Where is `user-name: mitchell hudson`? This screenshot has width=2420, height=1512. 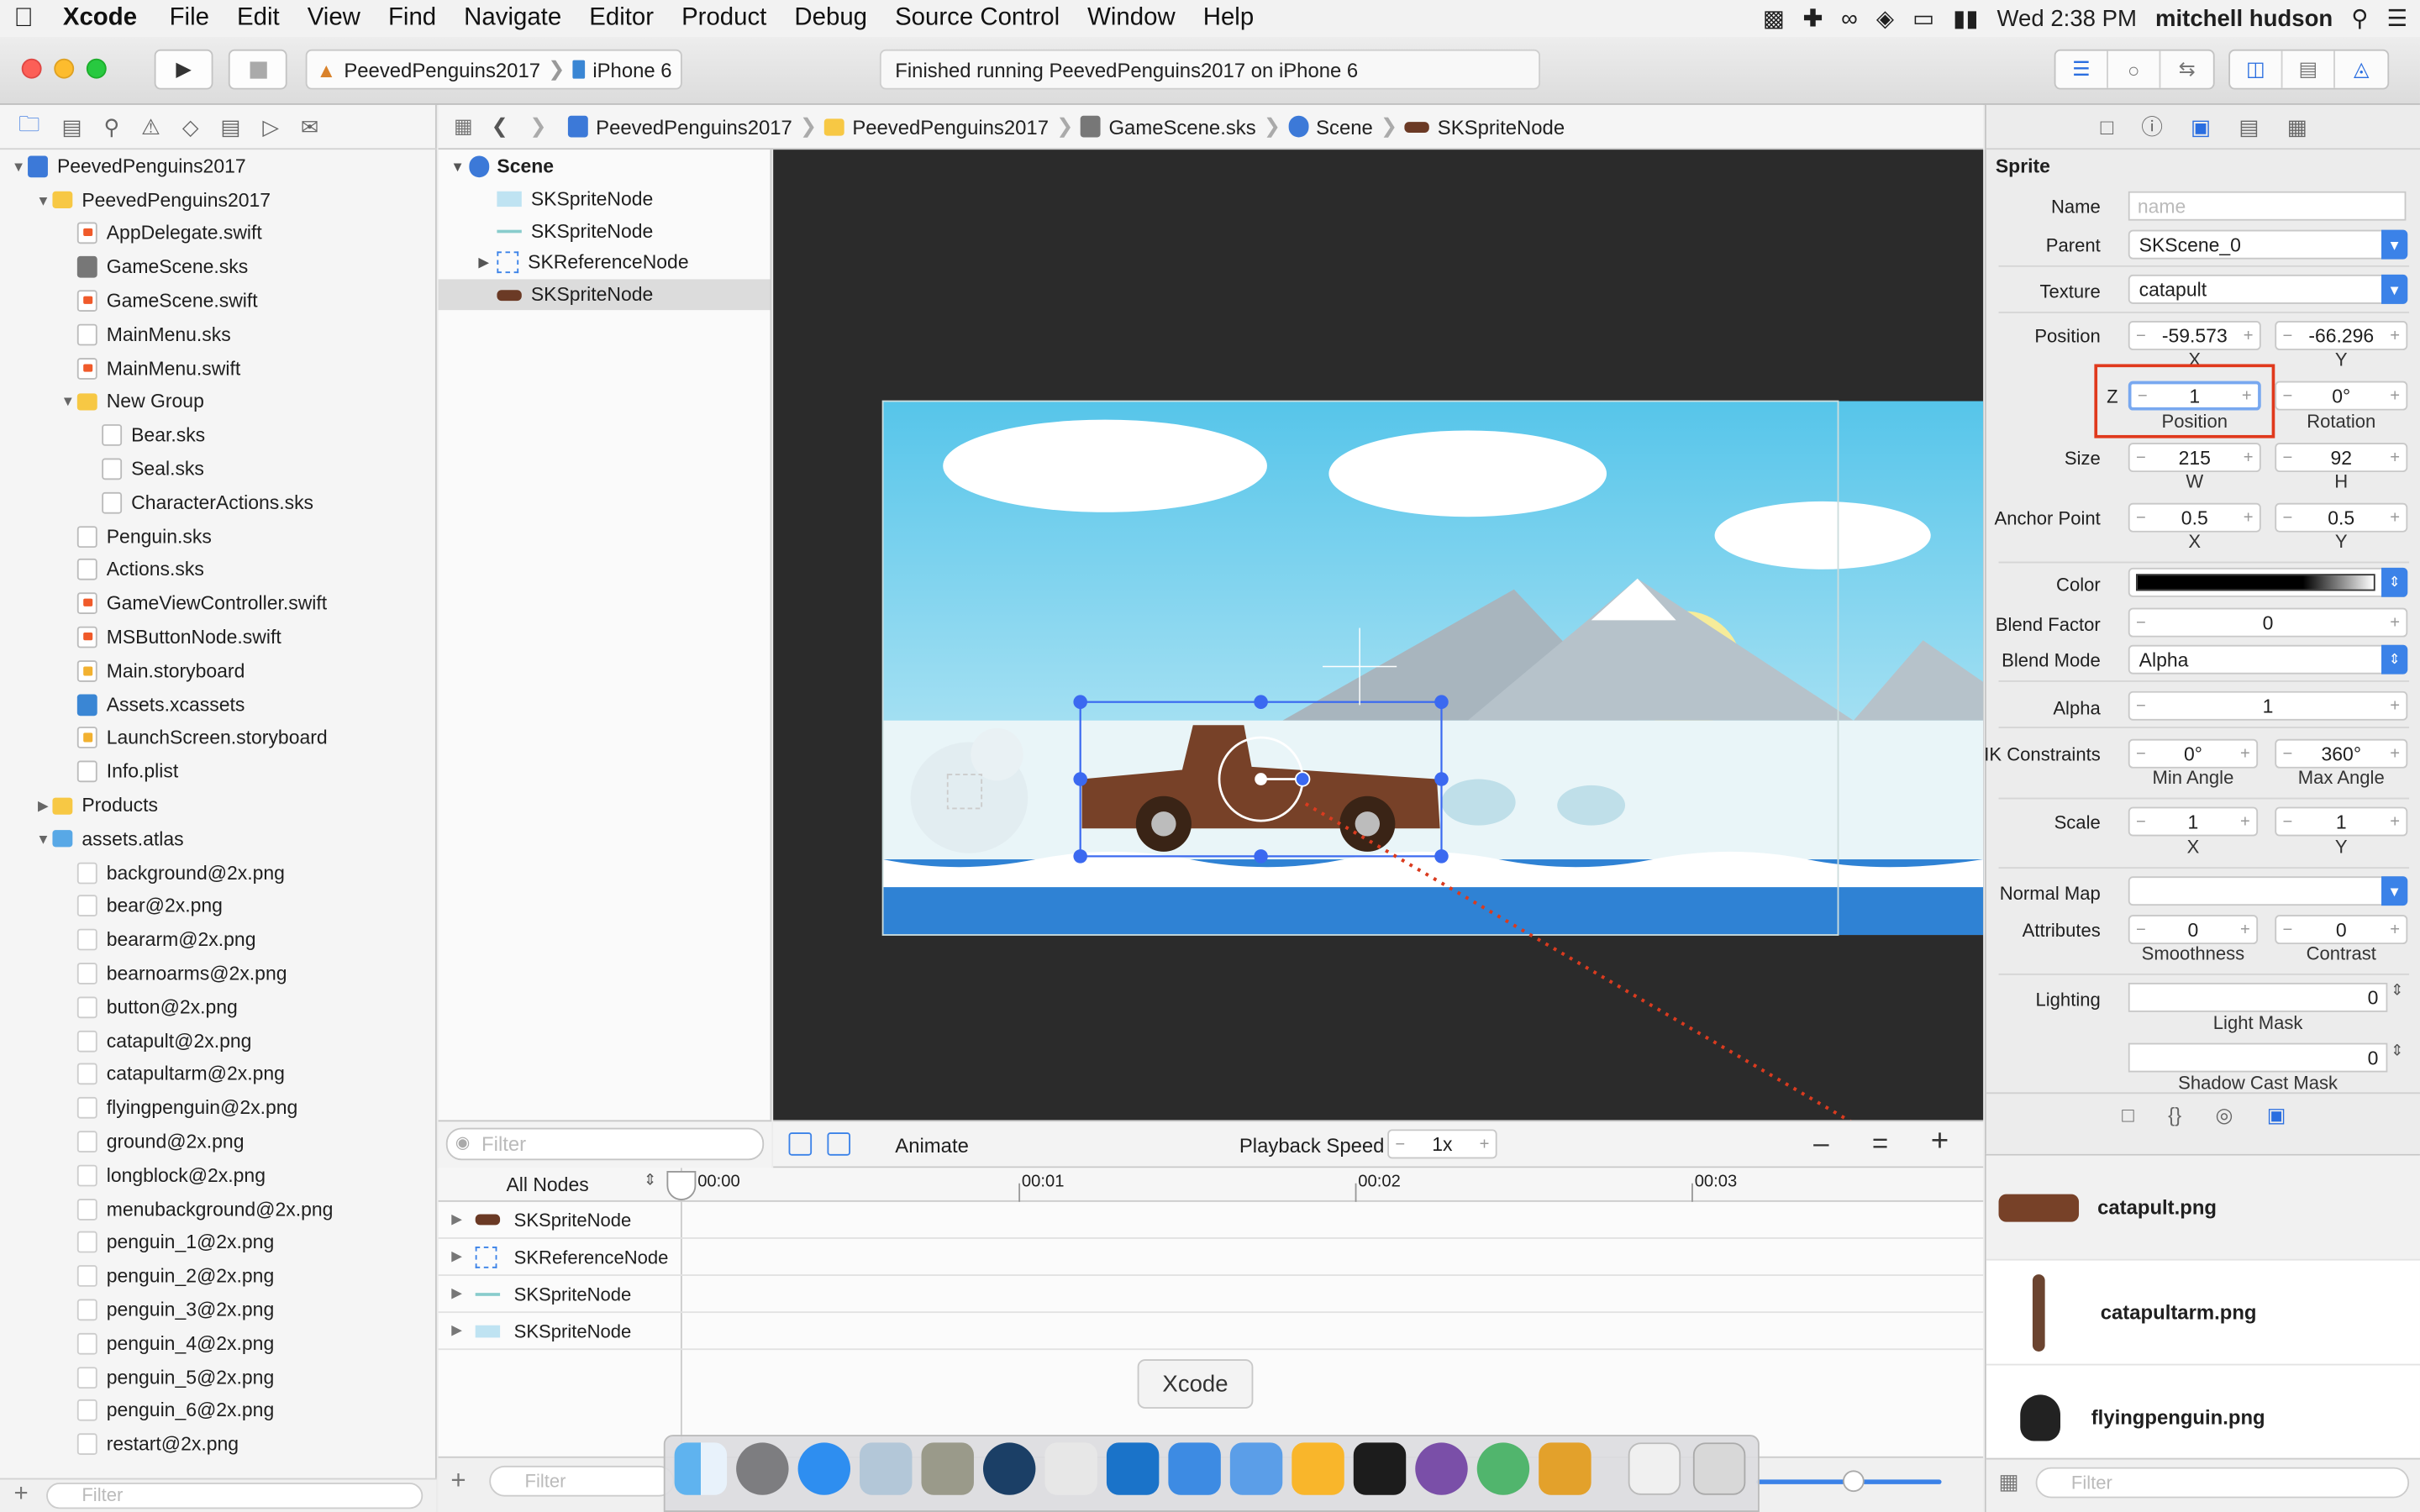
user-name: mitchell hudson is located at coordinates (2244, 18).